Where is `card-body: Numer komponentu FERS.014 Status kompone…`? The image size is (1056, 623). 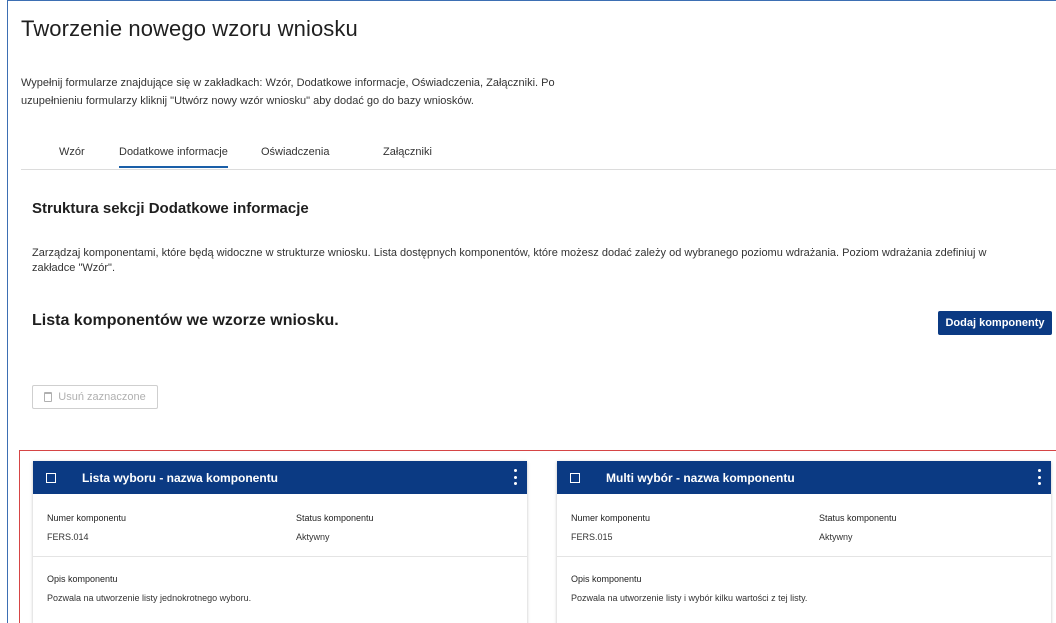
card-body: Numer komponentu FERS.014 Status kompone… is located at coordinates (280, 558).